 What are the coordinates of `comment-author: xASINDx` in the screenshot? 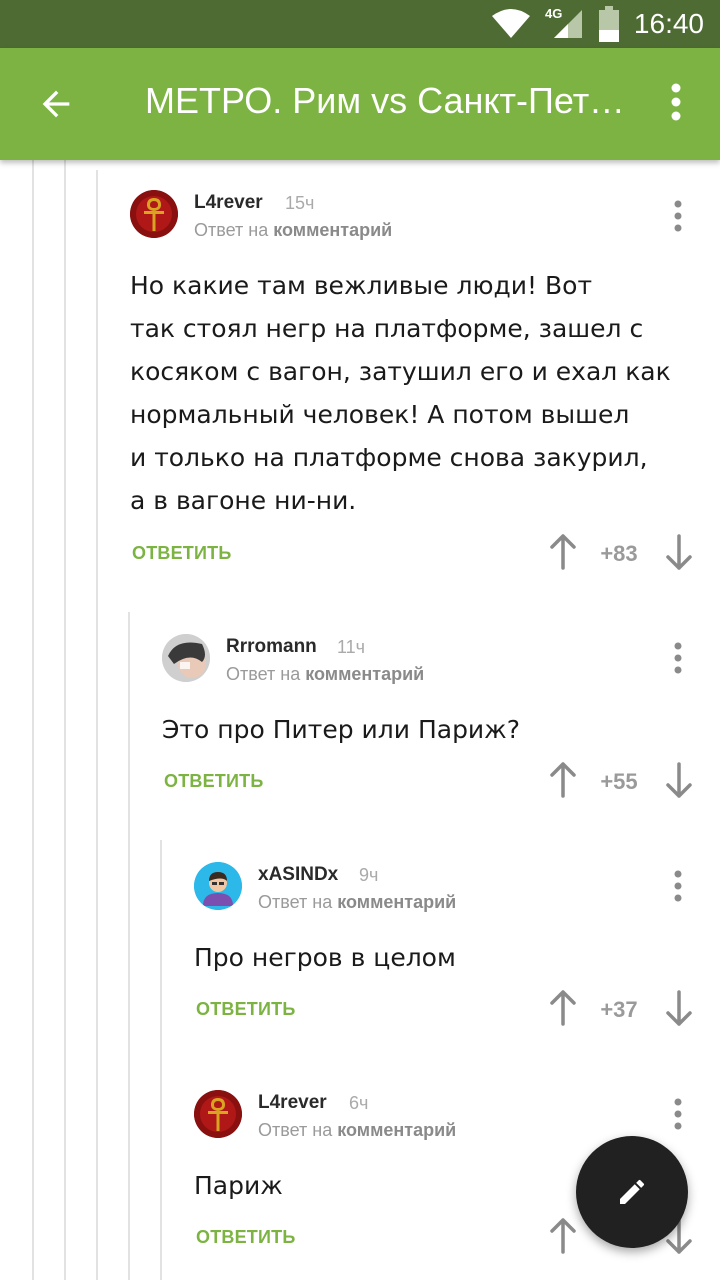 It's located at (298, 875).